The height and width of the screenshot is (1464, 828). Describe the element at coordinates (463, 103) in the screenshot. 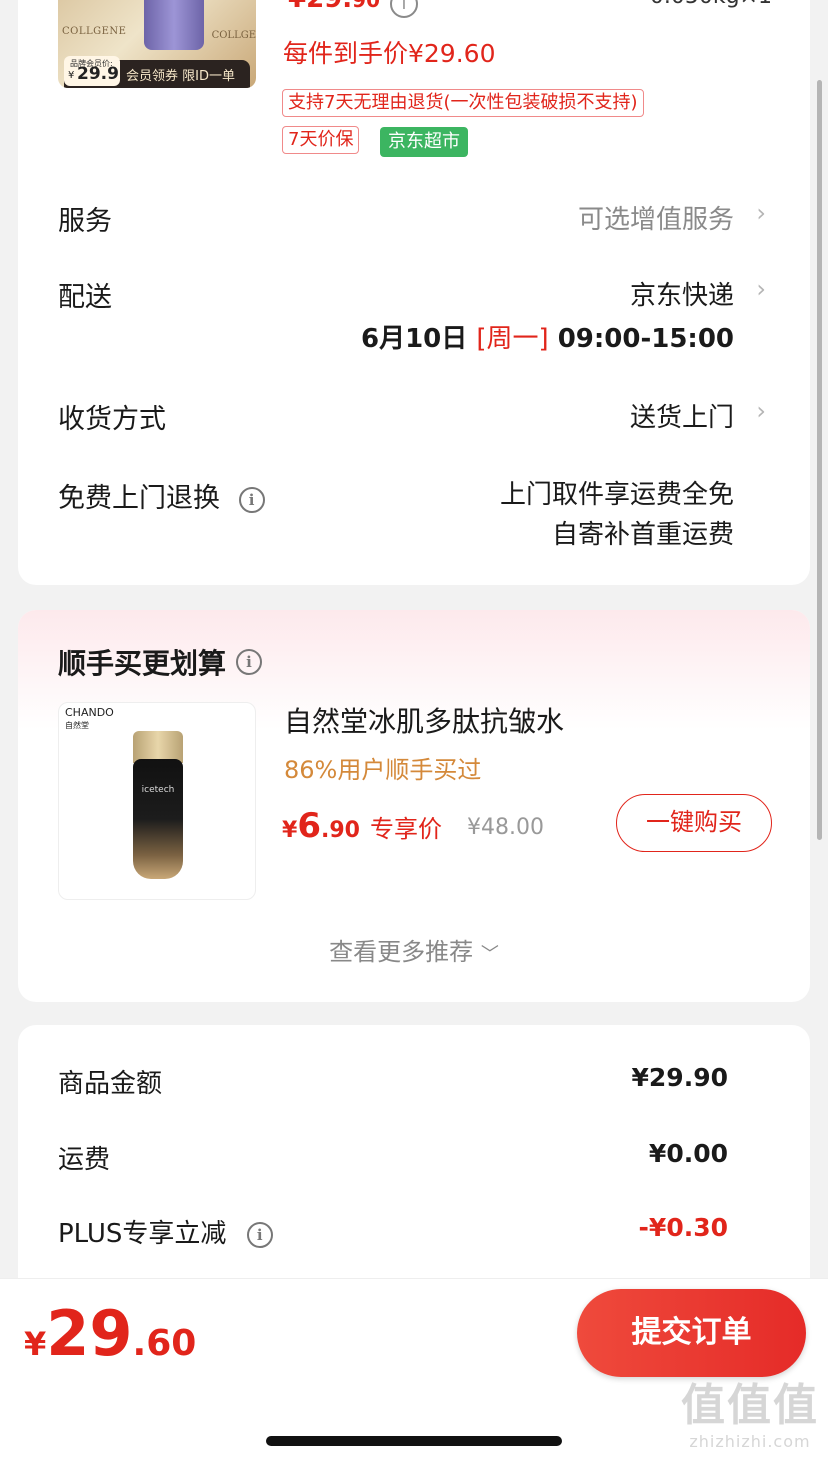

I see `return-policy-tag: 支持7天无理由退货(一次性包装破损不支持)` at that location.